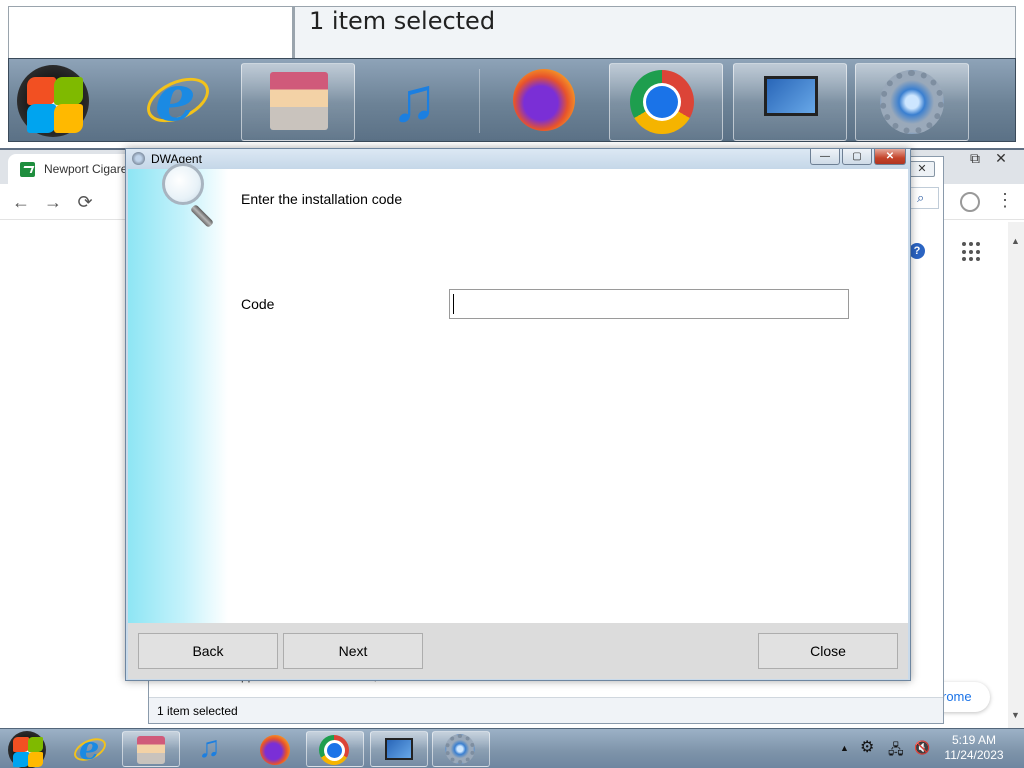  Describe the element at coordinates (1016, 475) in the screenshot. I see `page-scrollbar: ▲ ▼` at that location.